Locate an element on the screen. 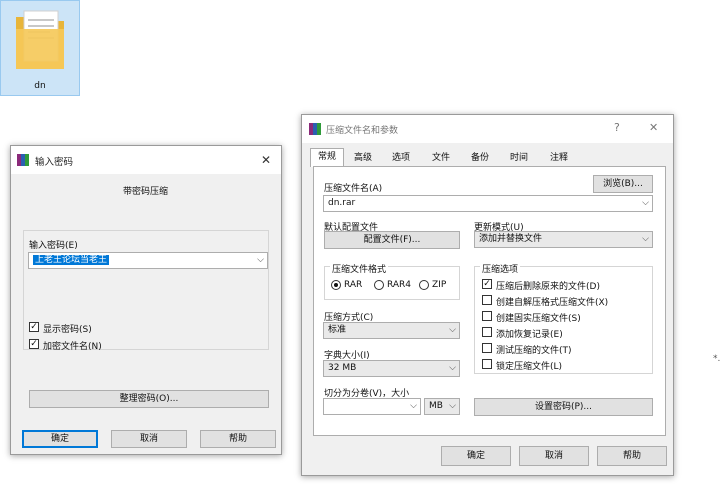 The image size is (723, 484). option-label: 压缩后删除原来的文件(D) is located at coordinates (548, 287).